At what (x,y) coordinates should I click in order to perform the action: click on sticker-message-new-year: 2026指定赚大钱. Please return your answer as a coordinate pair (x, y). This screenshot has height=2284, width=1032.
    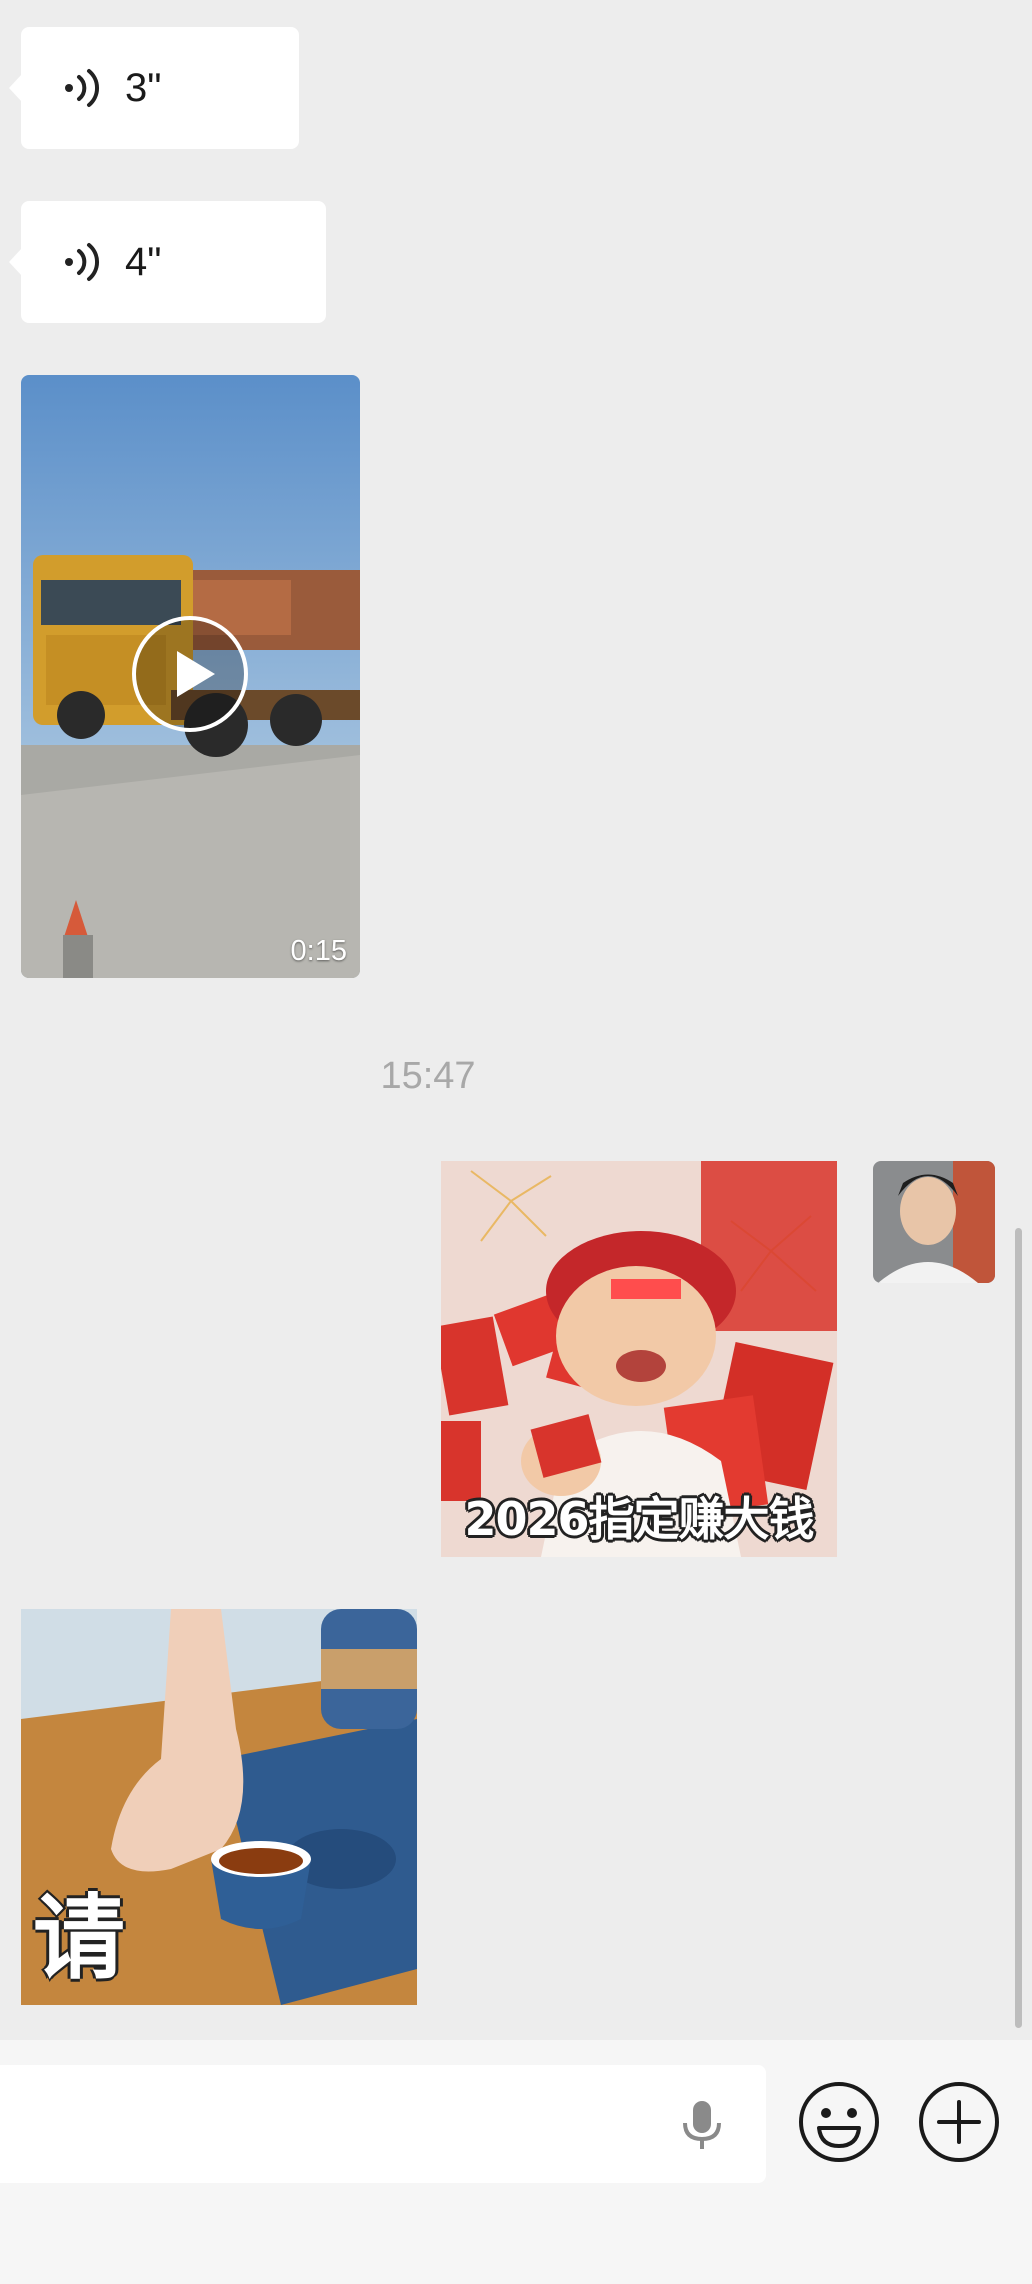
    Looking at the image, I should click on (639, 1359).